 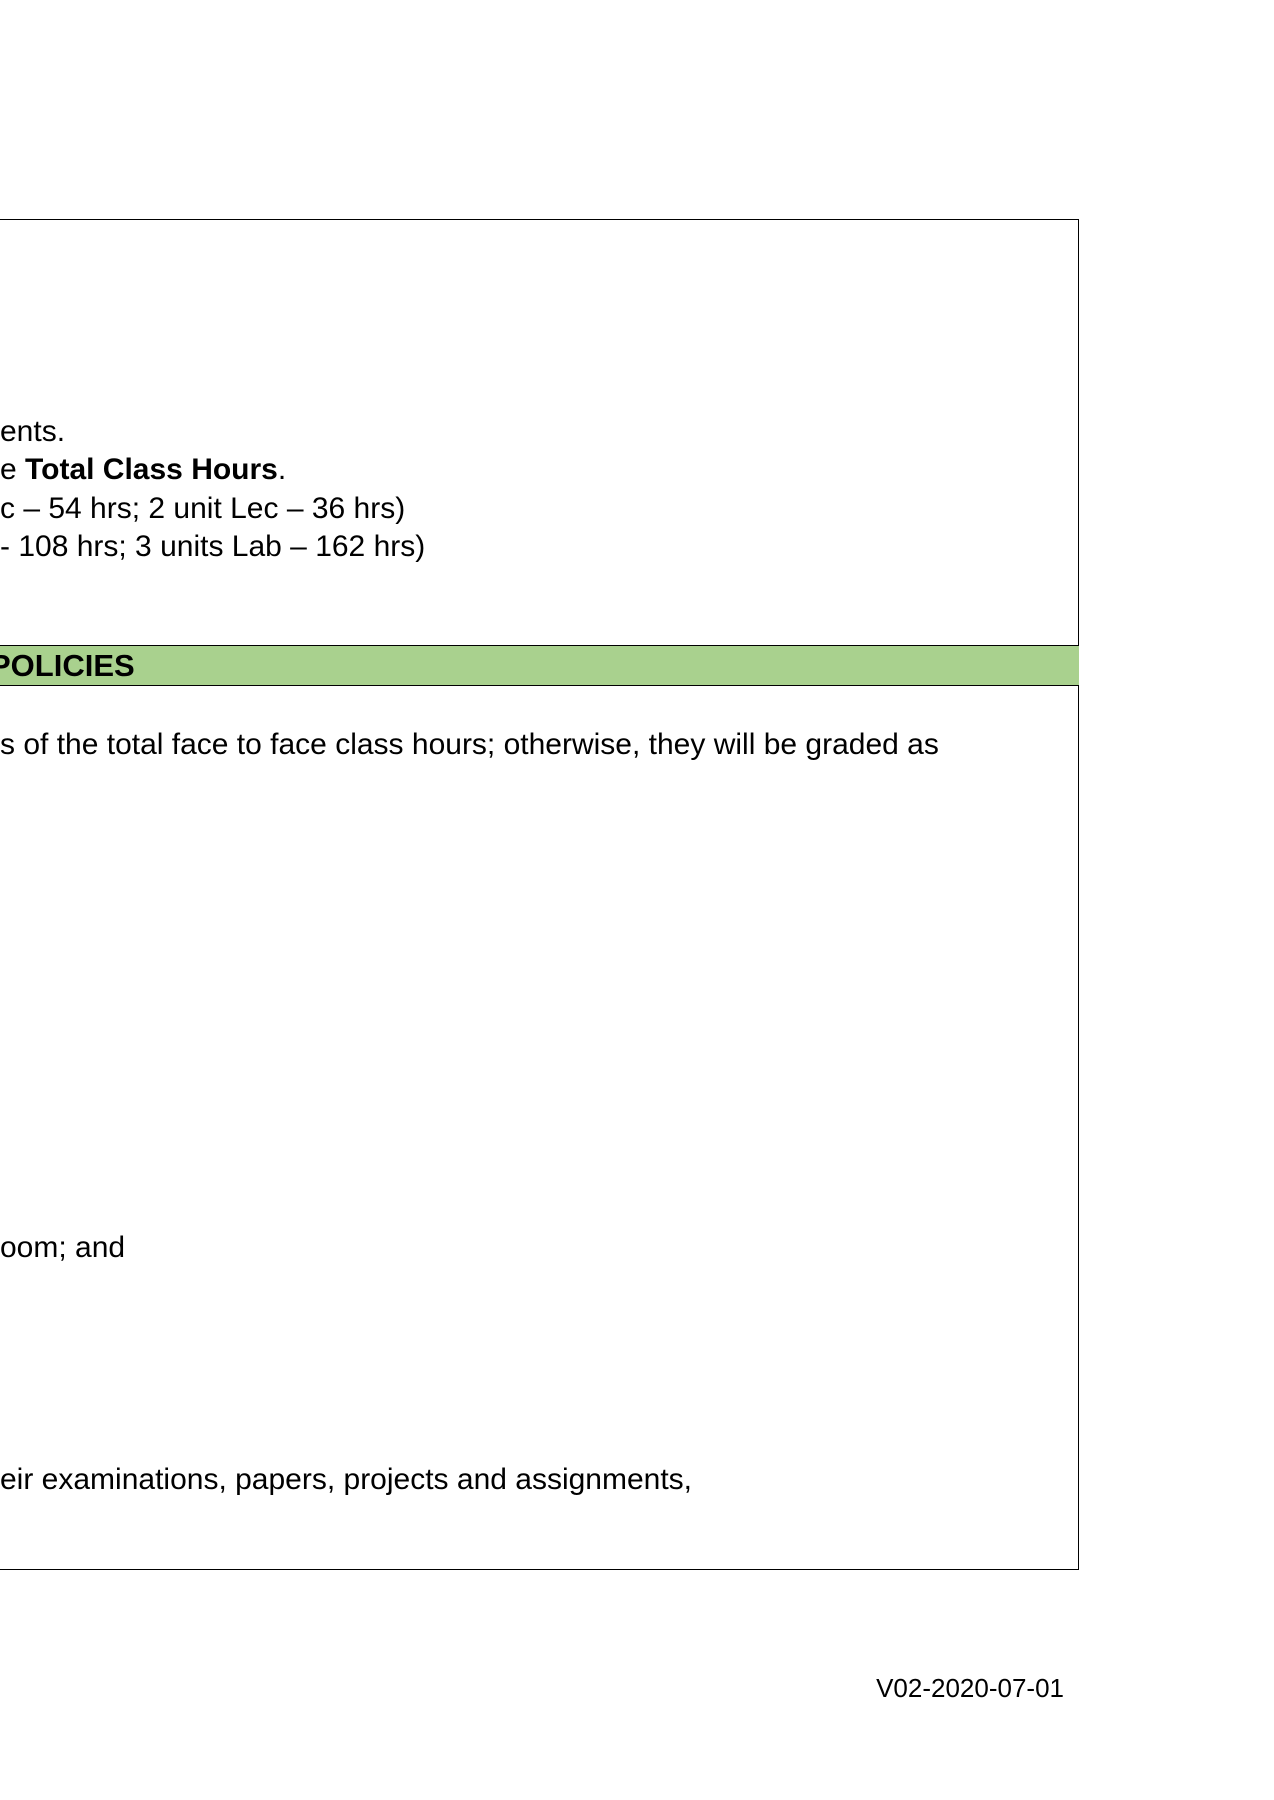 What do you see at coordinates (63, 1247) in the screenshot?
I see `policy-line-classroom: oom; and` at bounding box center [63, 1247].